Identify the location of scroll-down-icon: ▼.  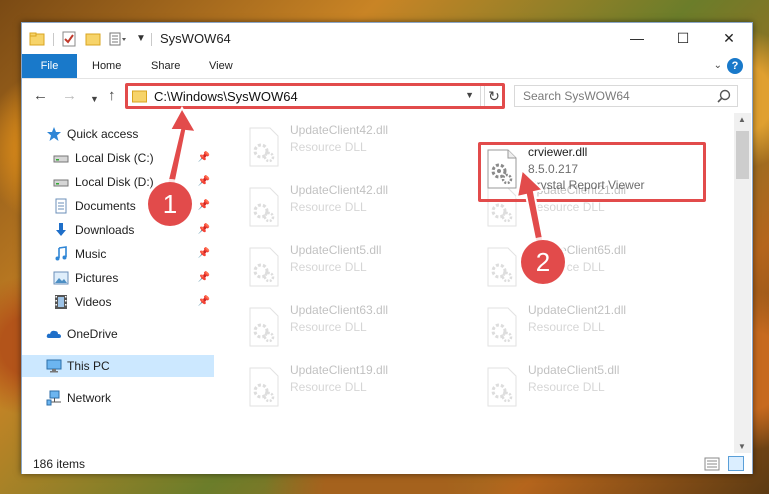
(742, 446).